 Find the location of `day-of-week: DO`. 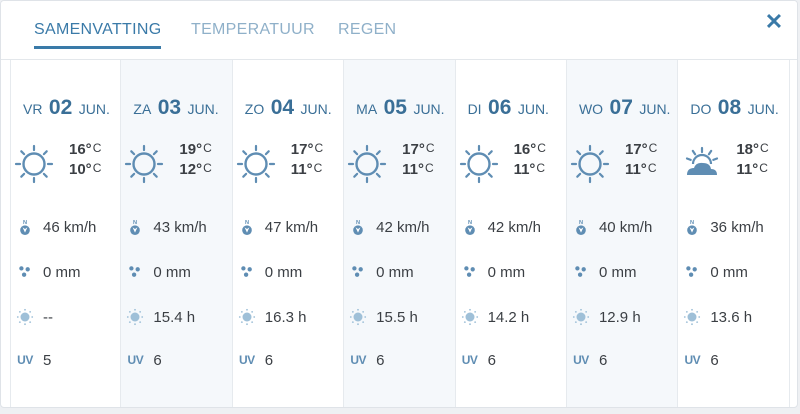

day-of-week: DO is located at coordinates (701, 109).